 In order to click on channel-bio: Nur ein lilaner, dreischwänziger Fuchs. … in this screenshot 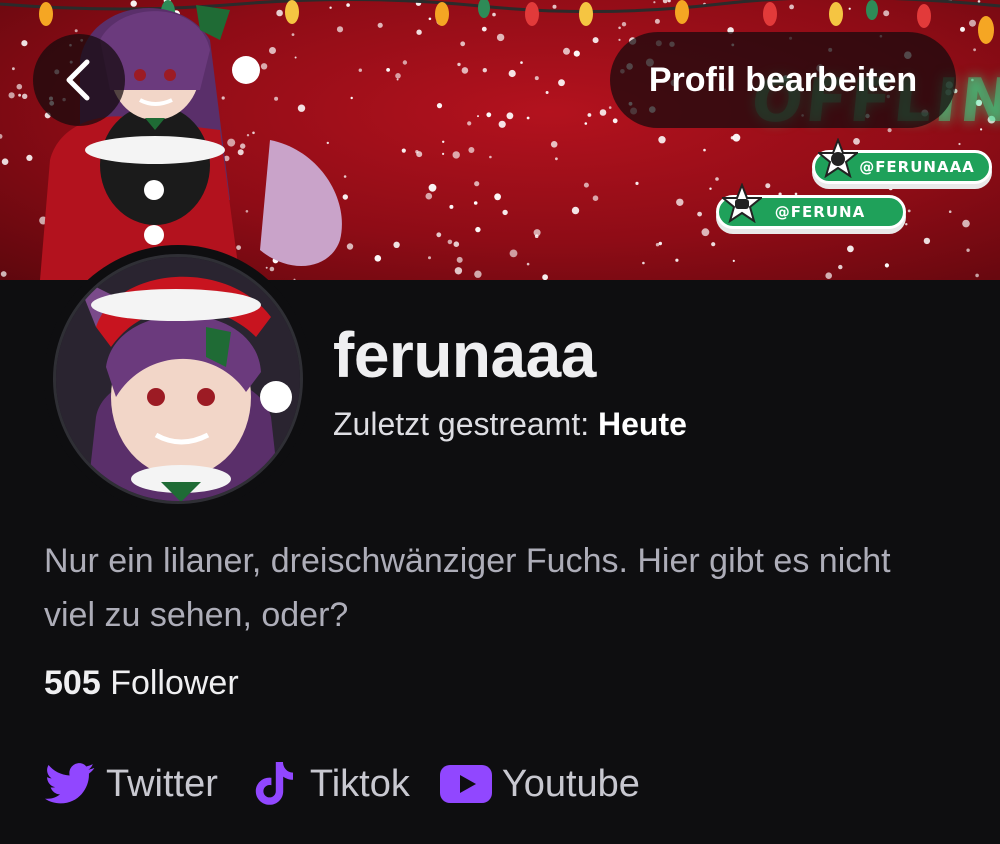, I will do `click(467, 588)`.